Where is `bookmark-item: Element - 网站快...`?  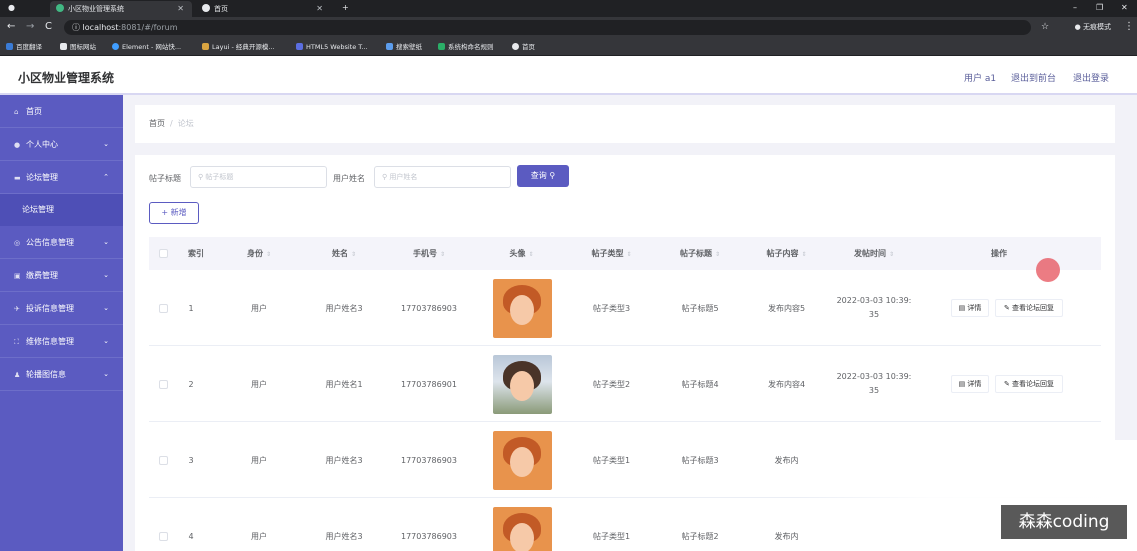
bookmark-item: Element - 网站快... is located at coordinates (146, 47).